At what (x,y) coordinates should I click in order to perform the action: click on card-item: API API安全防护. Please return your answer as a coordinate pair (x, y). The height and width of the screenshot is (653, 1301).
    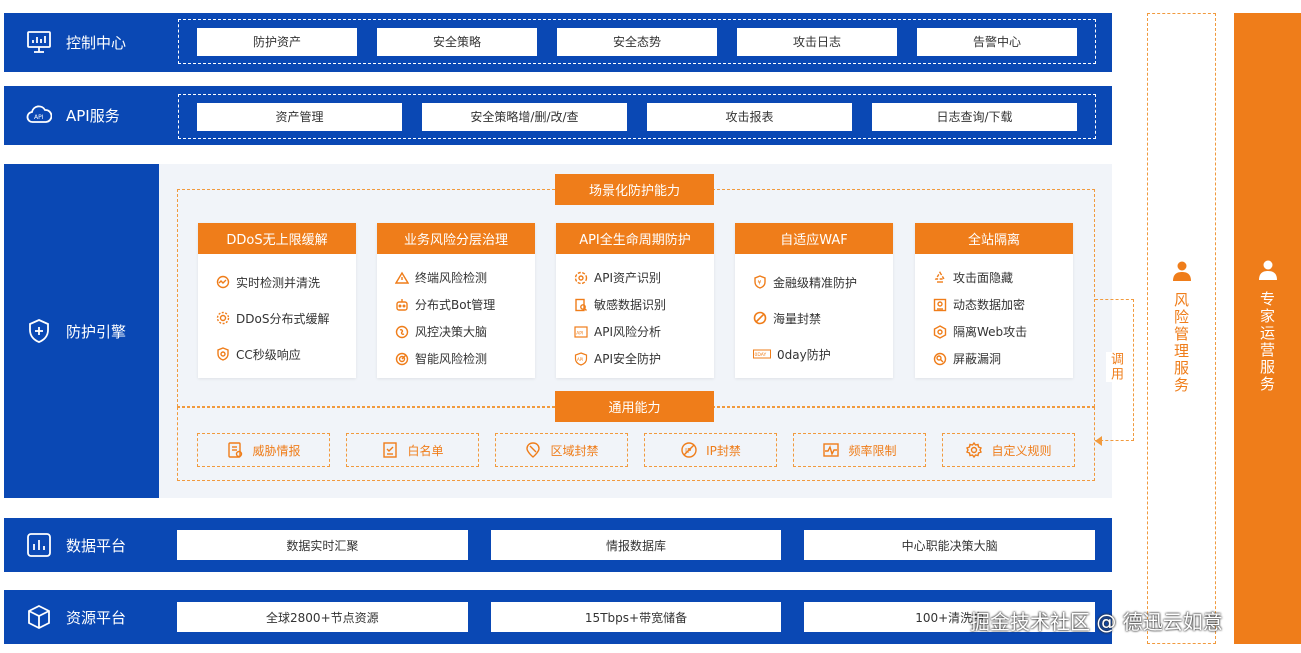
    Looking at the image, I should click on (644, 358).